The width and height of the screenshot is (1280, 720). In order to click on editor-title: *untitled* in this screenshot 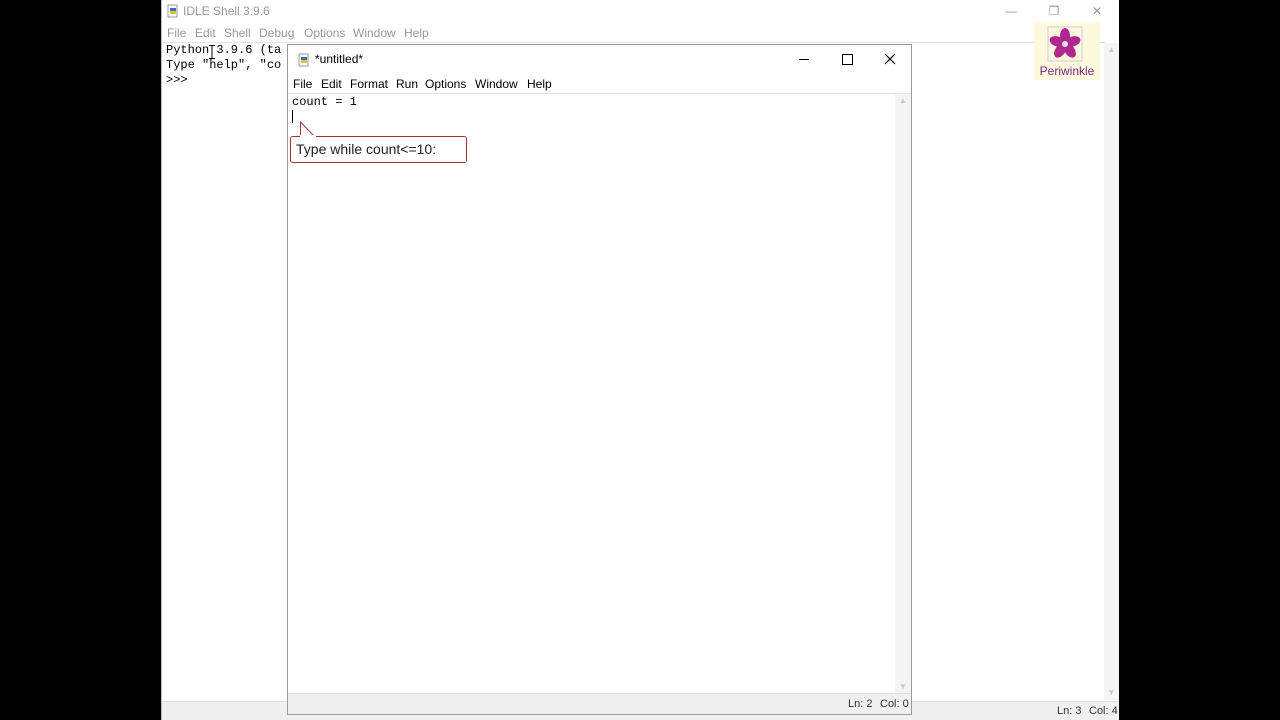, I will do `click(339, 59)`.